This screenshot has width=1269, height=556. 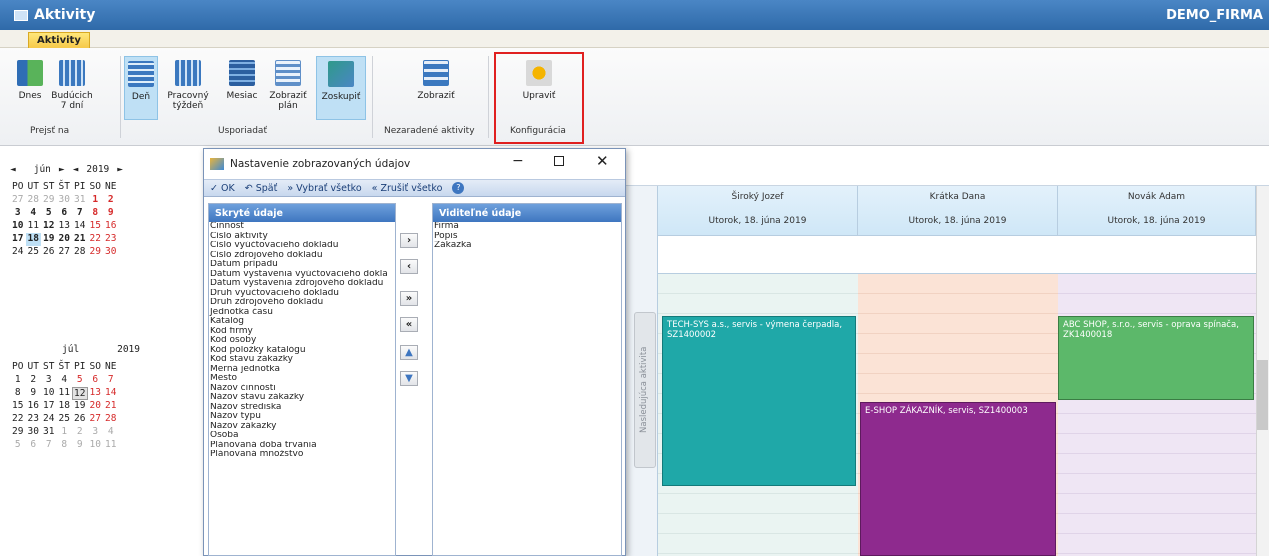 I want to click on list-item: Kód položky katalógu, so click(x=302, y=351).